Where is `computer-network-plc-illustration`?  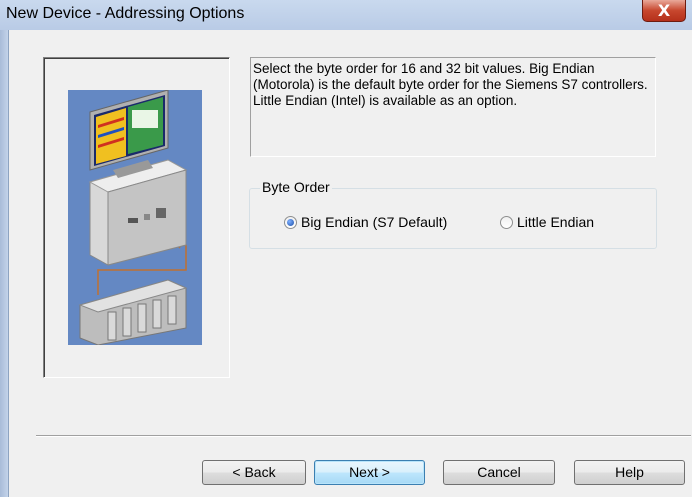 computer-network-plc-illustration is located at coordinates (135, 217).